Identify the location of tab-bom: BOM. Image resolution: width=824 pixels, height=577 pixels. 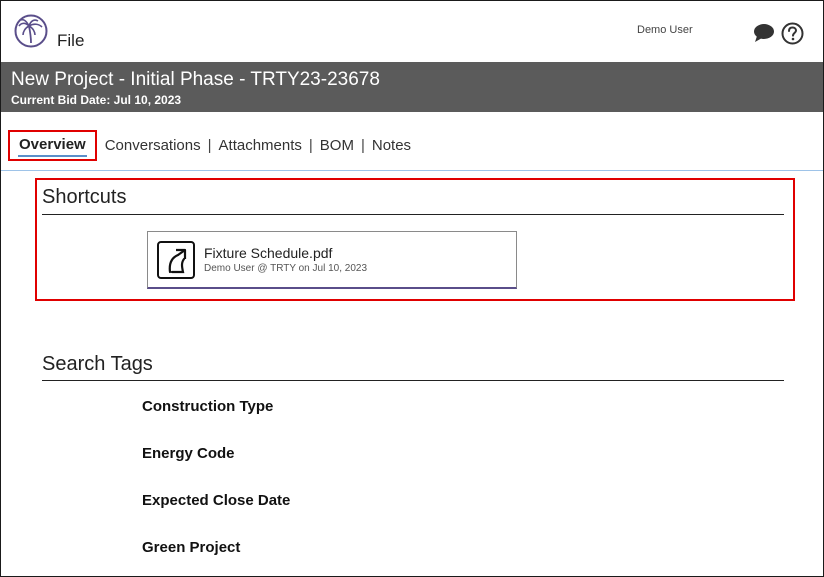
(337, 145).